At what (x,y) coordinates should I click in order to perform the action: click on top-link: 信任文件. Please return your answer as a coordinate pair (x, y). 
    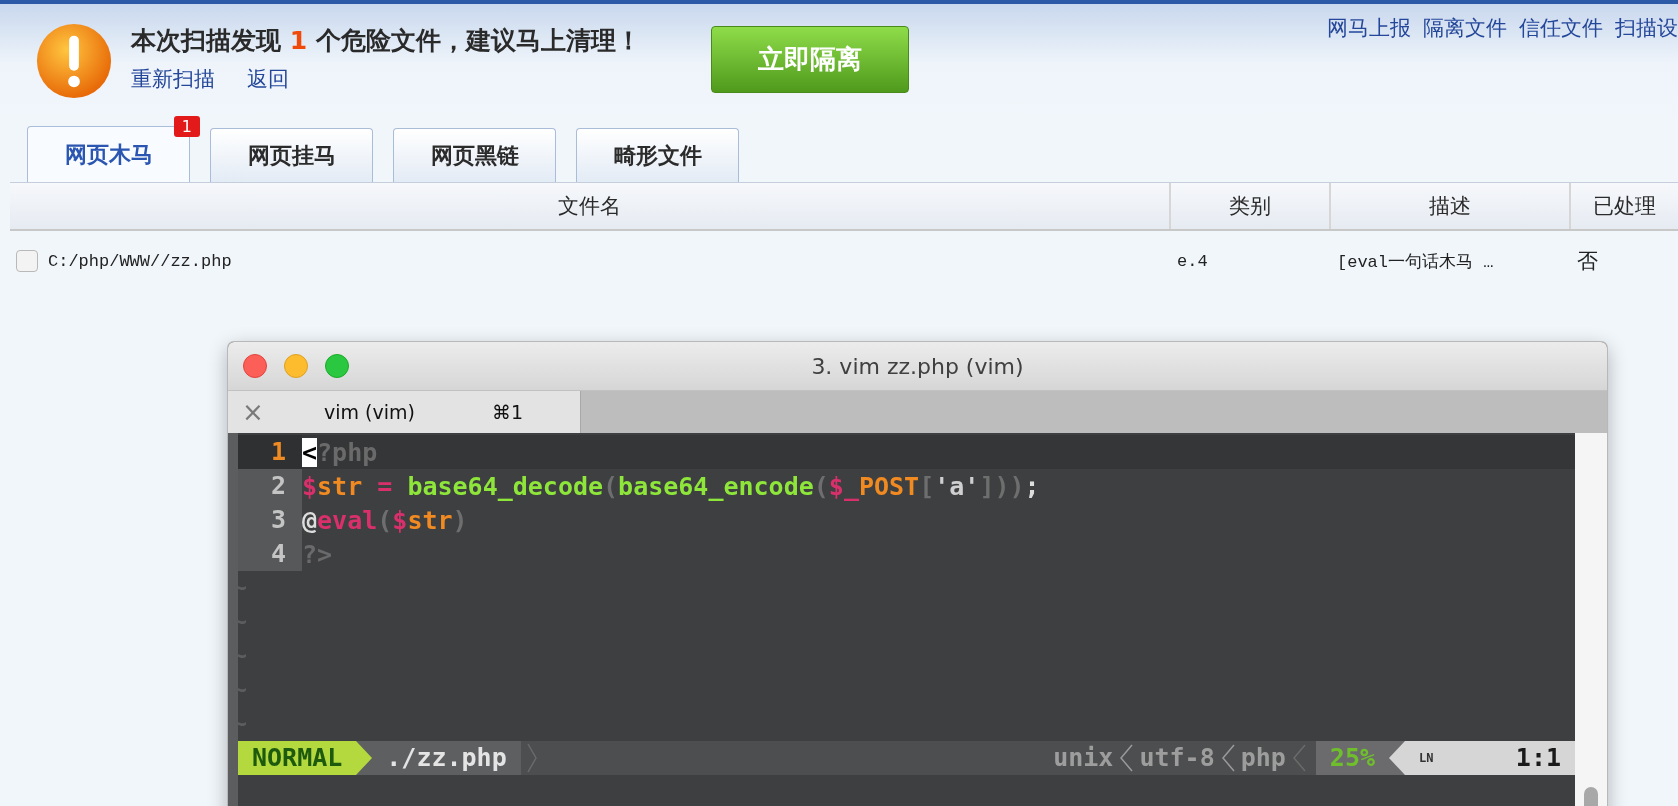
    Looking at the image, I should click on (1561, 28).